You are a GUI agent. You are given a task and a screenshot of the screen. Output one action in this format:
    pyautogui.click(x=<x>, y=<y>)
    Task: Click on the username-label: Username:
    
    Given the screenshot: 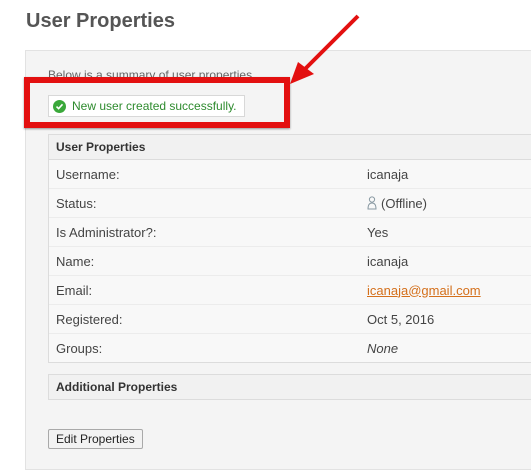 What is the action you would take?
    pyautogui.click(x=88, y=174)
    